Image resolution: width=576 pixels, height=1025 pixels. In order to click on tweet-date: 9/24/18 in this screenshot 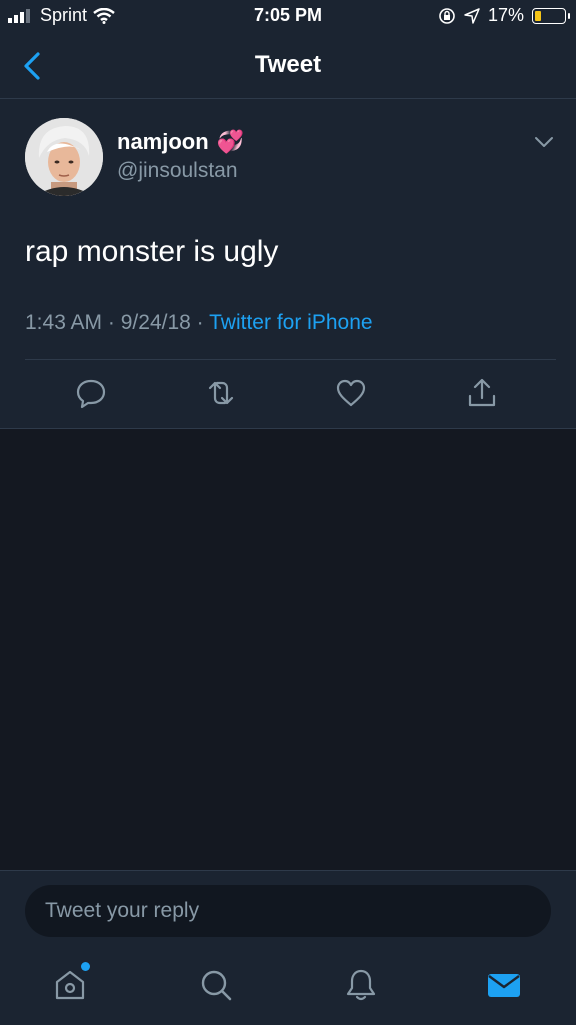, I will do `click(155, 322)`.